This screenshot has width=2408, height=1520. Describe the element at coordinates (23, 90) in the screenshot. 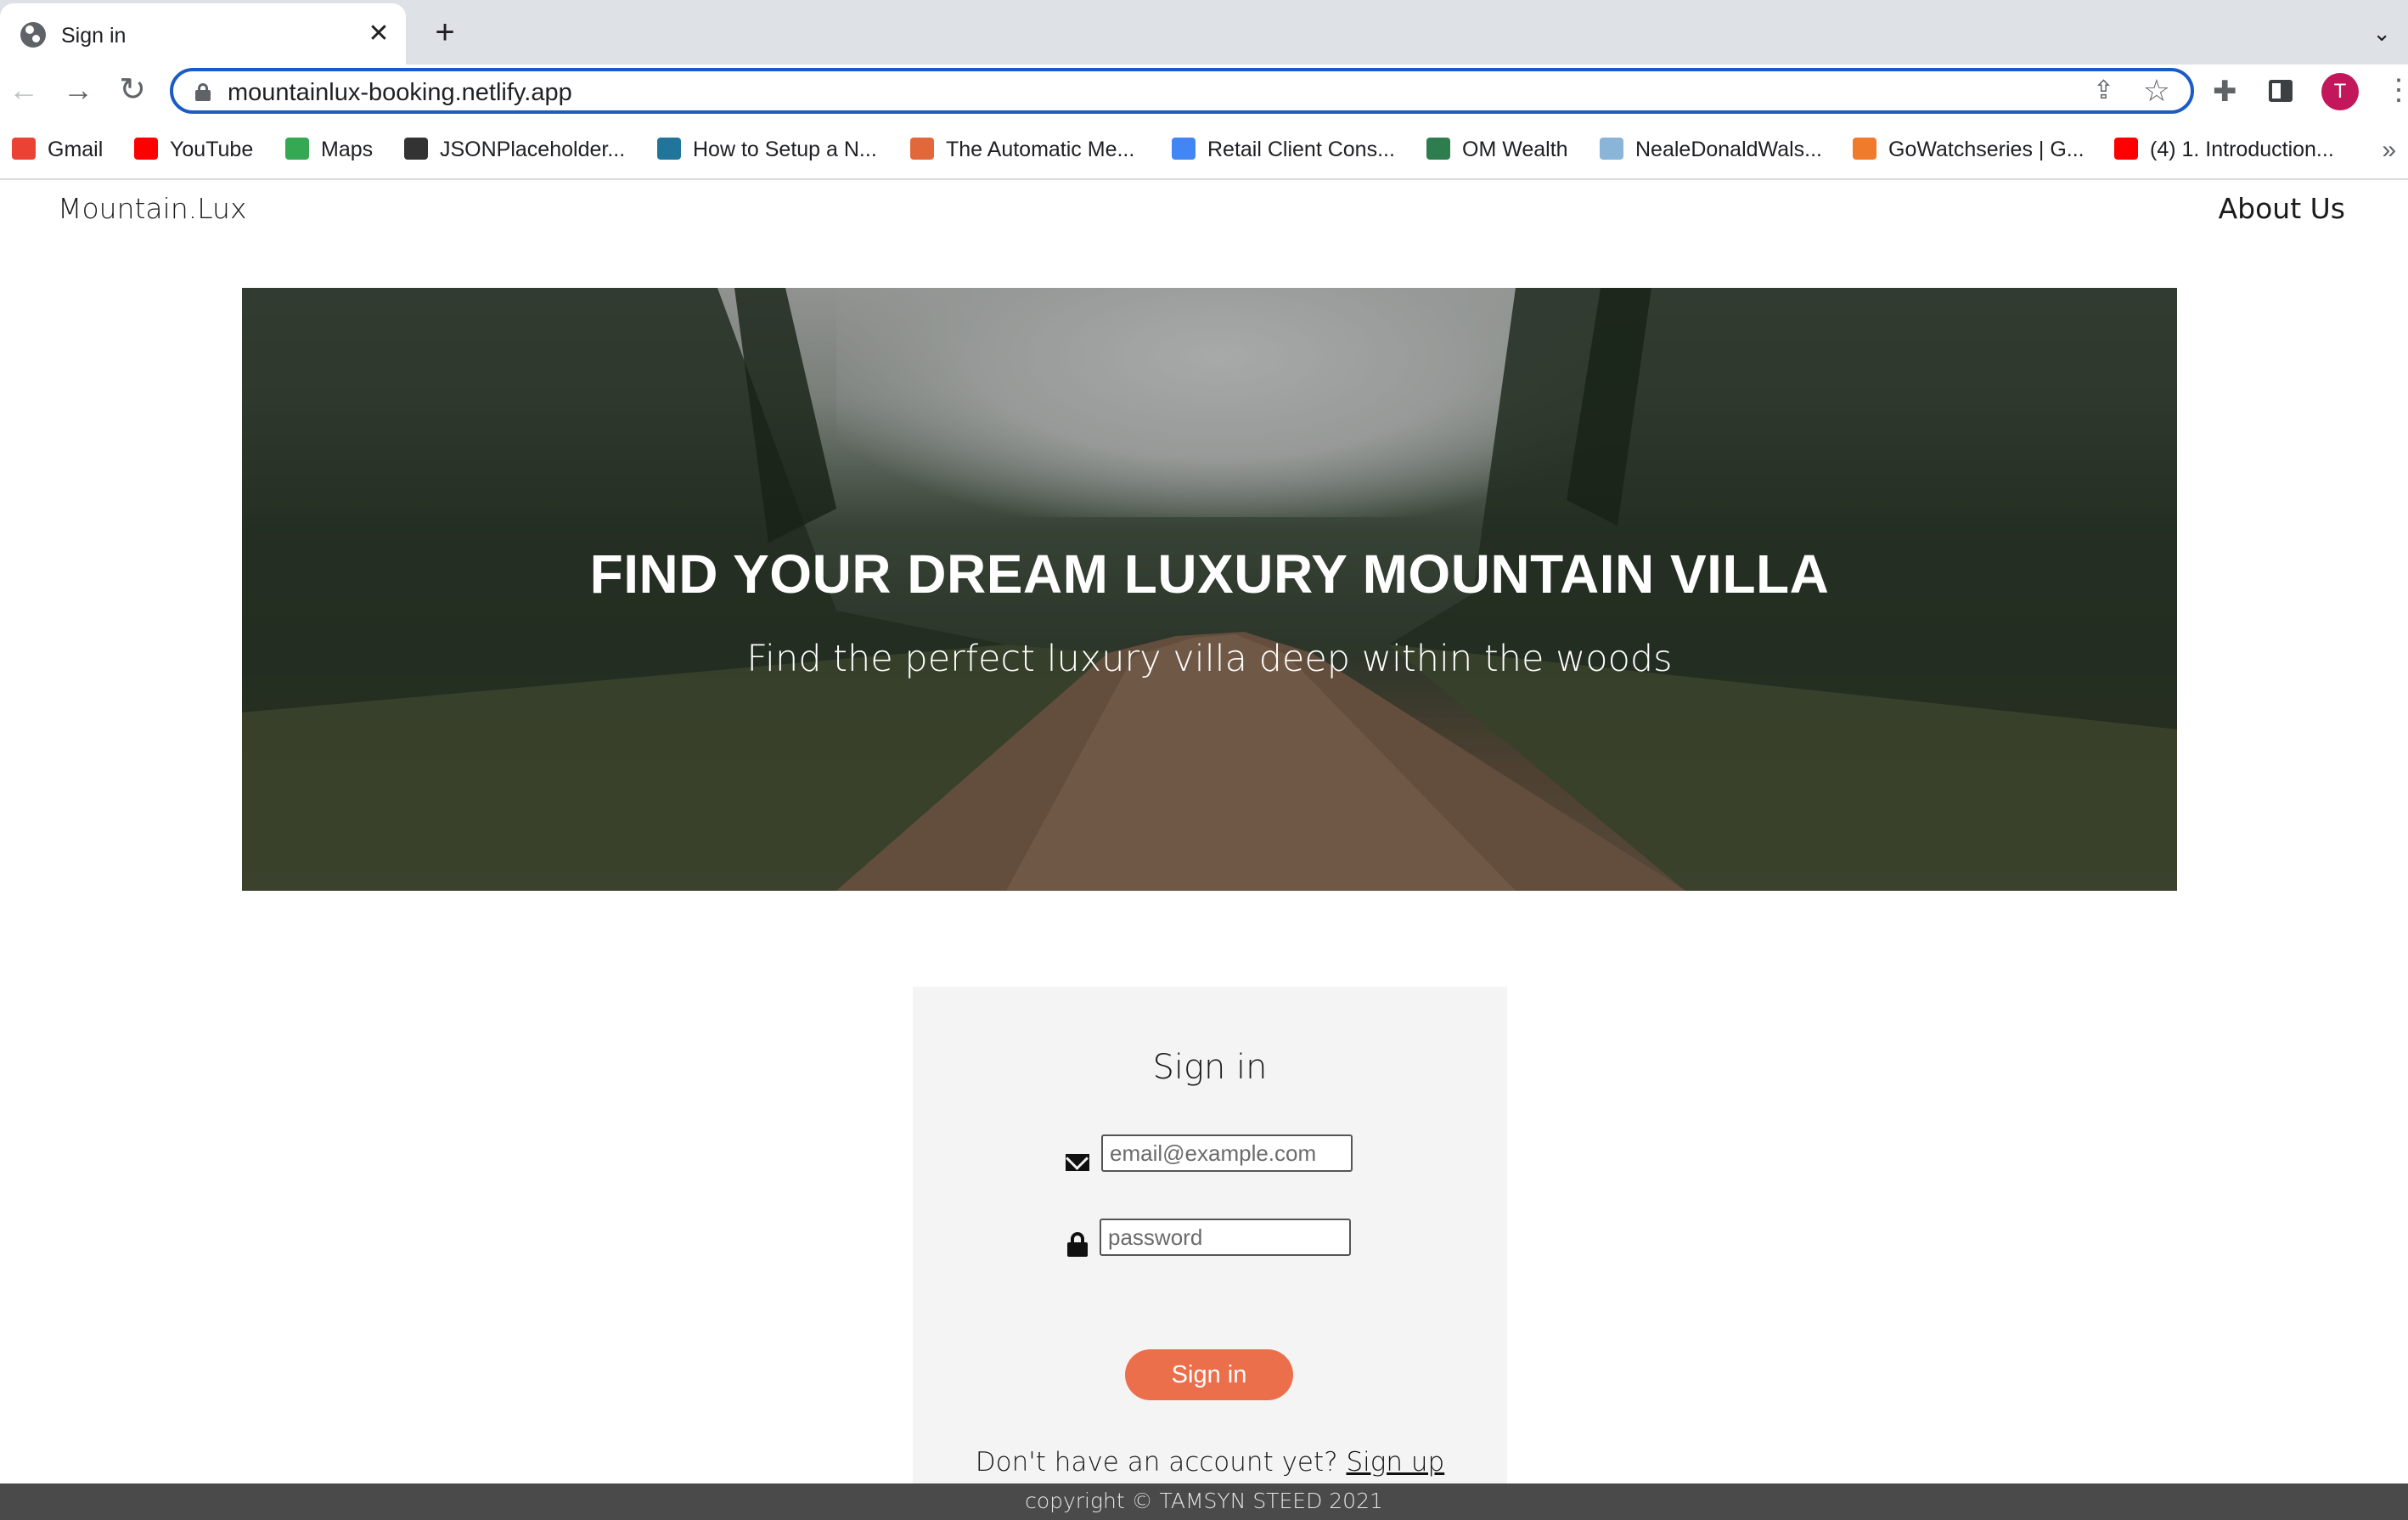

I see `back-button: ←` at that location.